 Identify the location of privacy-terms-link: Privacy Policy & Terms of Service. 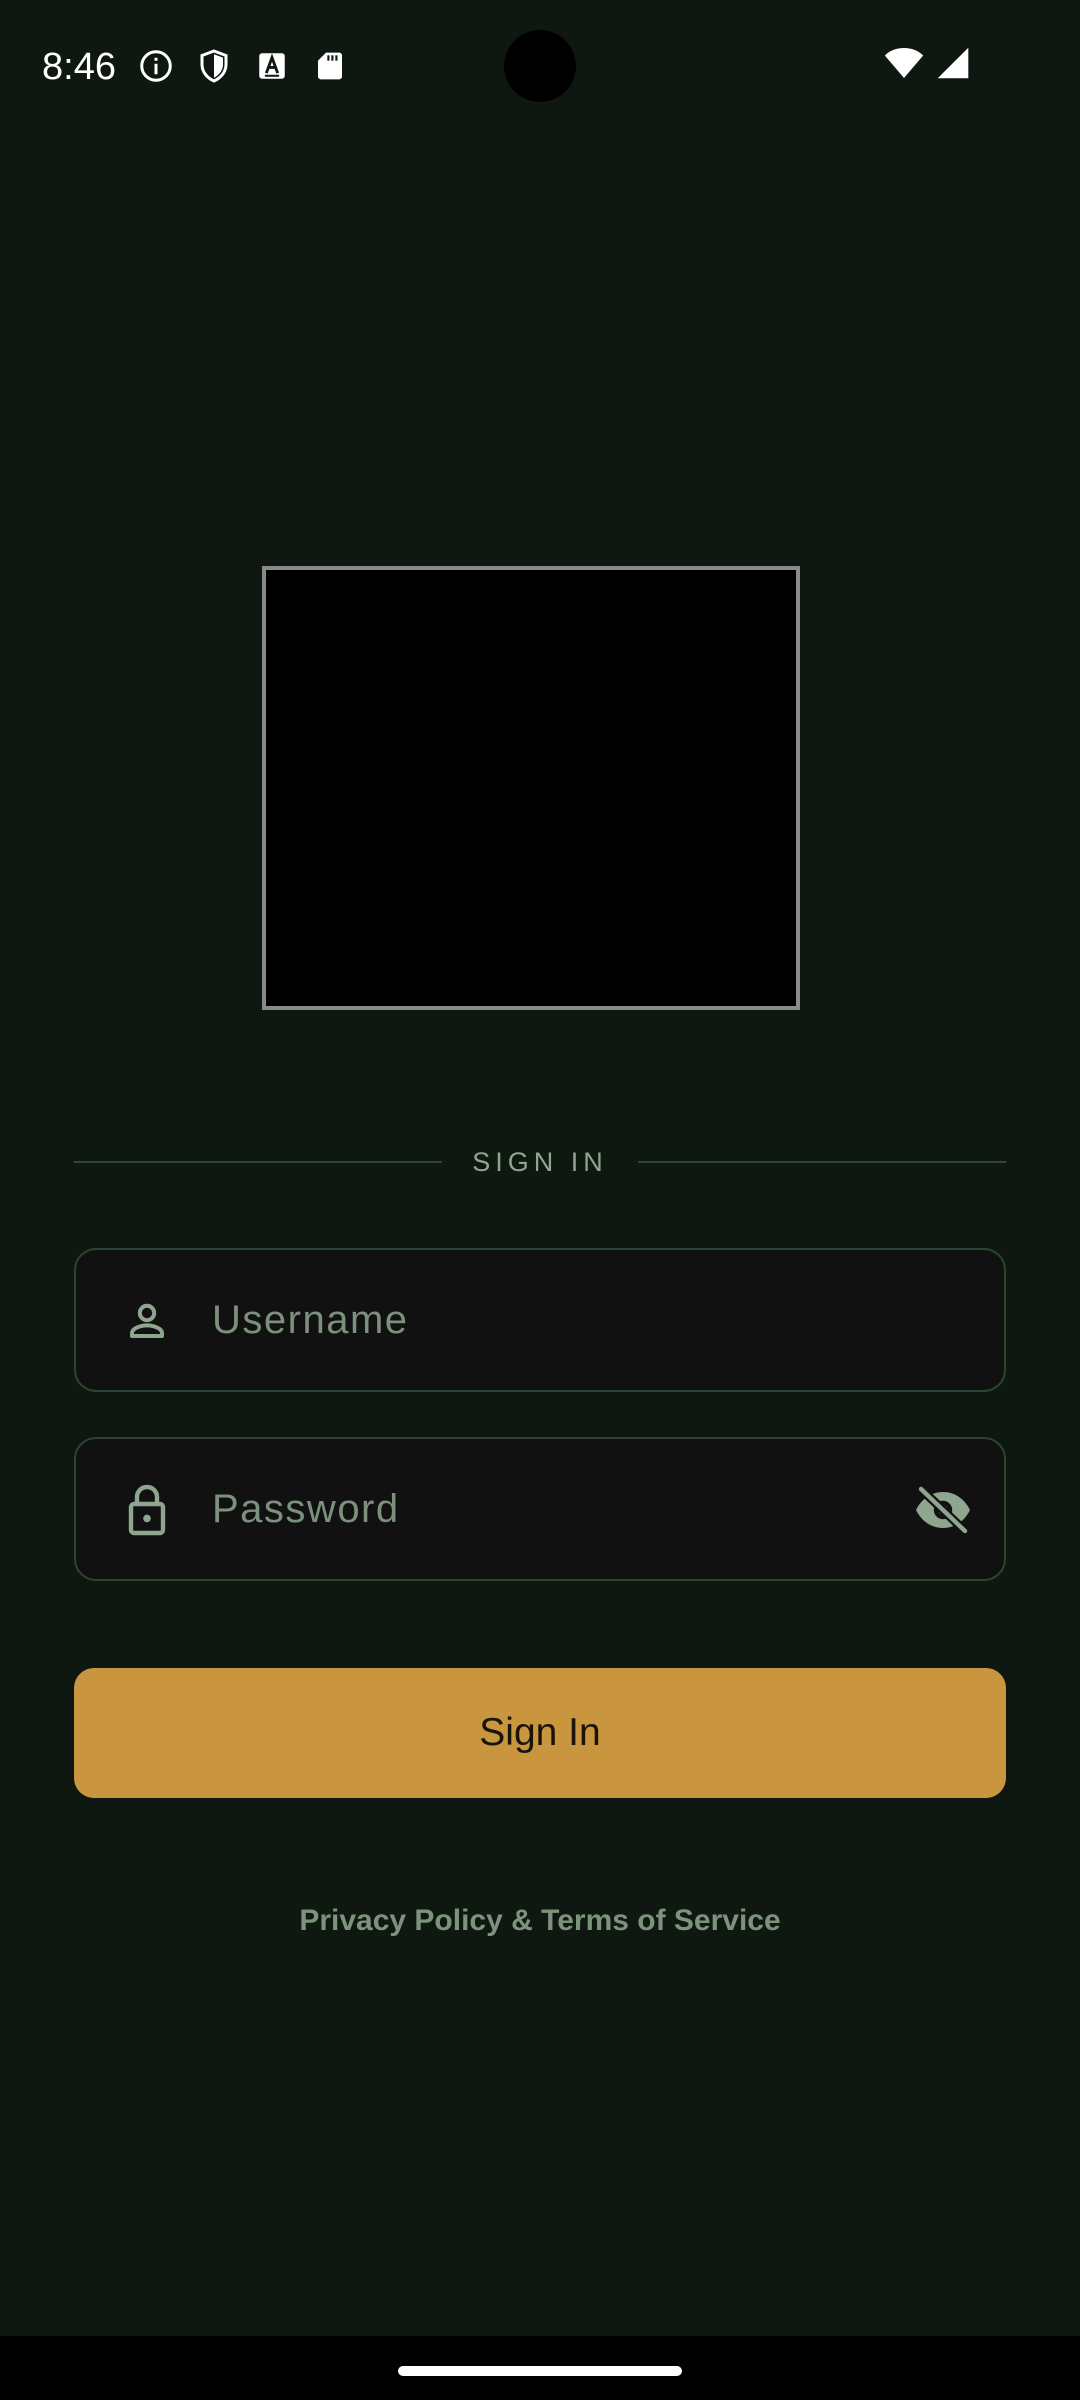
(540, 1921).